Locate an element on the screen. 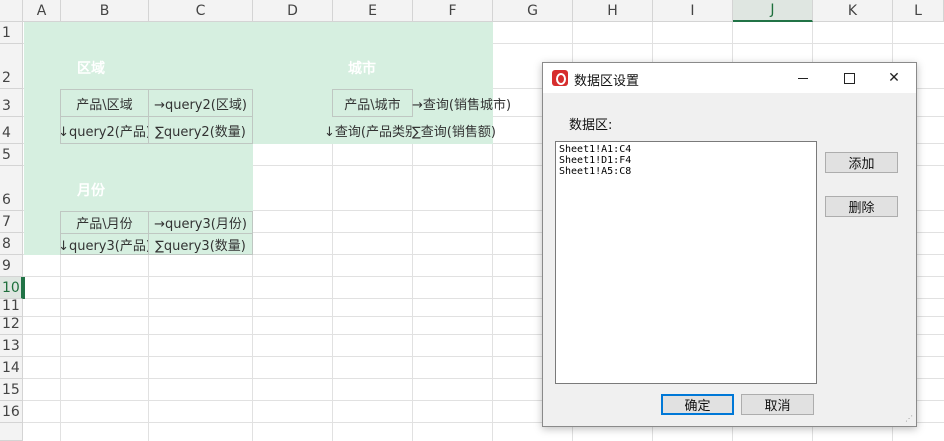 The height and width of the screenshot is (441, 944). cell-b3: 产品\区域 is located at coordinates (104, 103).